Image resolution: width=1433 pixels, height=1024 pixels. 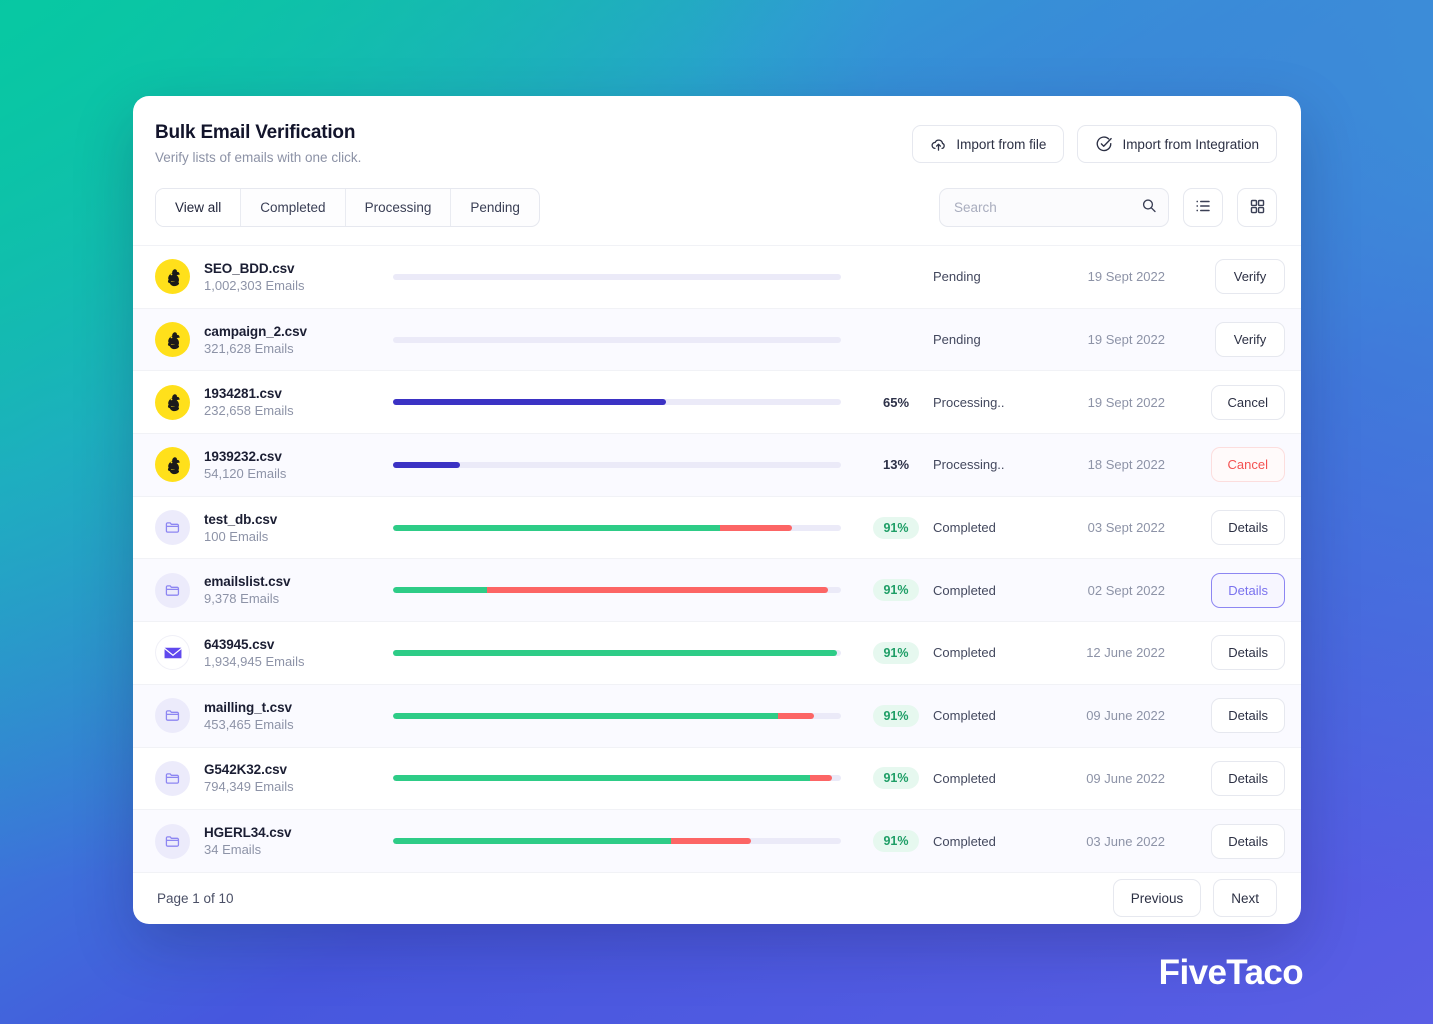 What do you see at coordinates (247, 582) in the screenshot?
I see `file-name: emailslist.csv` at bounding box center [247, 582].